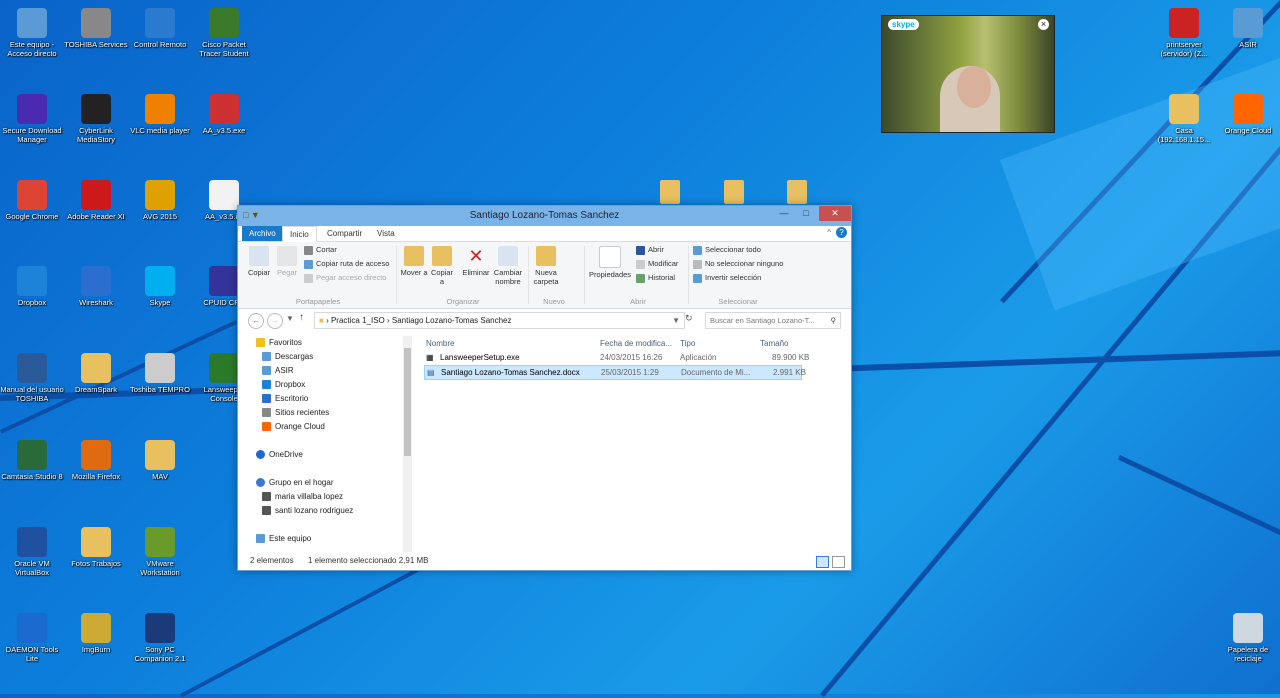 The height and width of the screenshot is (698, 1280). What do you see at coordinates (96, 200) in the screenshot?
I see `desktop-icon-item: Adobe Reader XI` at bounding box center [96, 200].